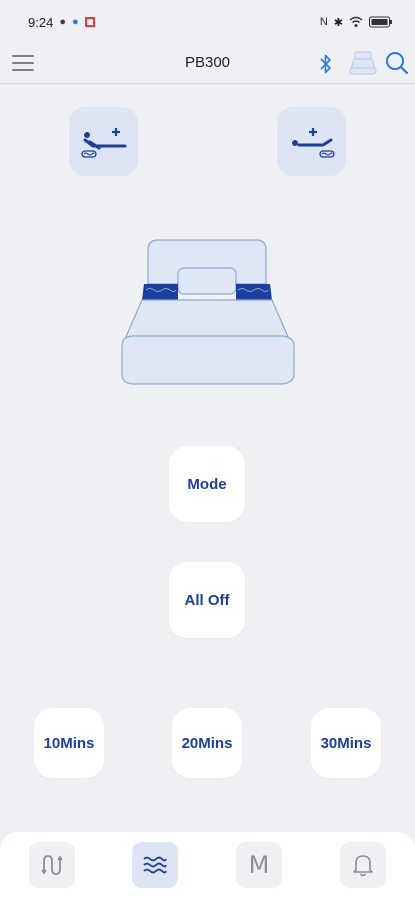 The height and width of the screenshot is (900, 415). I want to click on timer-label: 30Mins, so click(346, 743).